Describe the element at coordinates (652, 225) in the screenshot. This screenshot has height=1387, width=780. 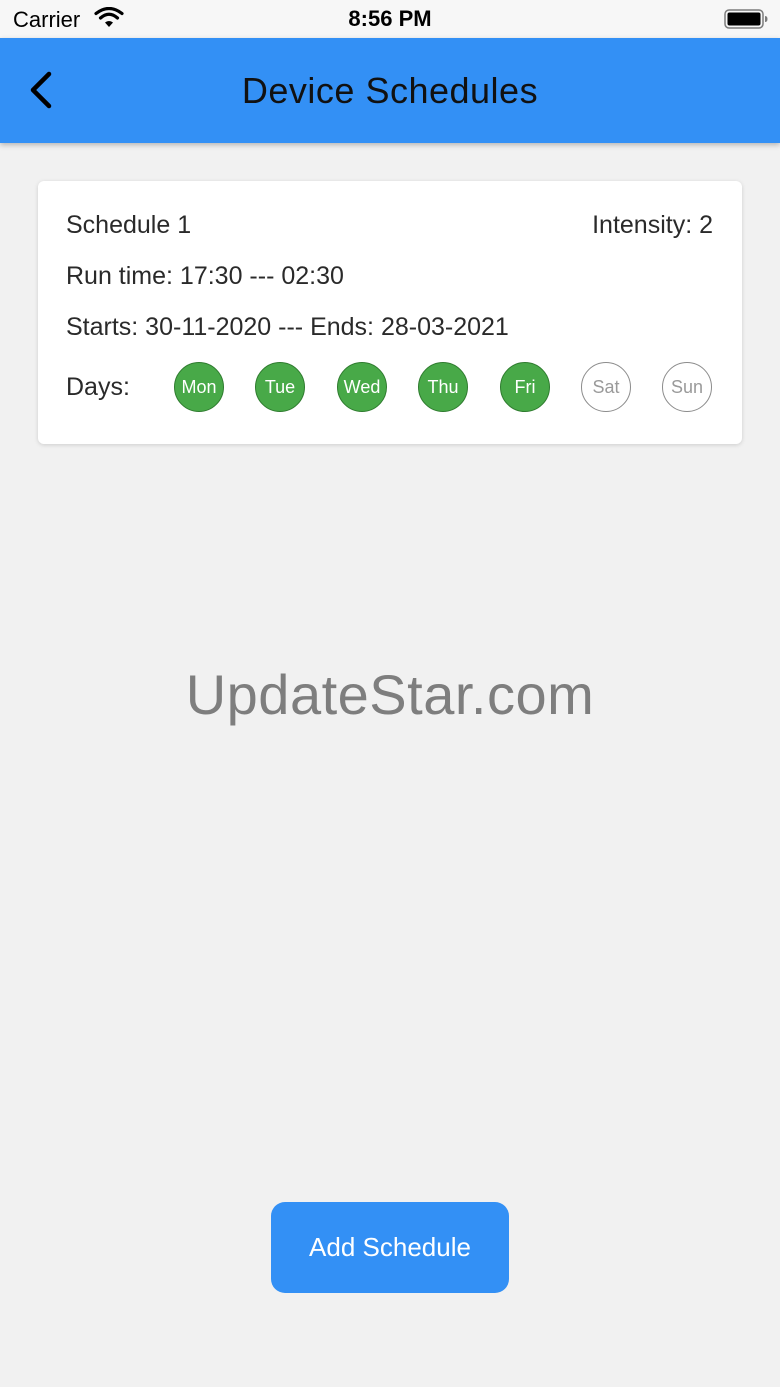
I see `schedule-intensity: Intensity: 2` at that location.